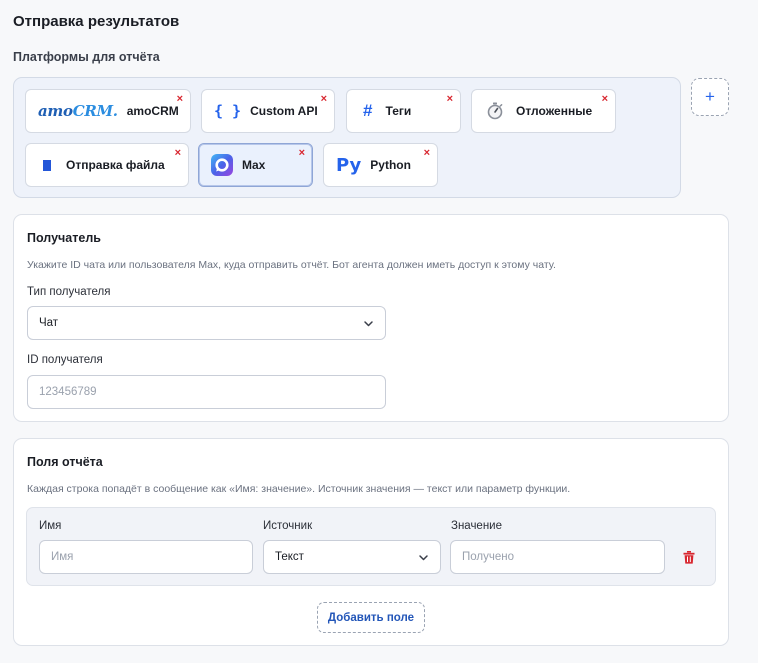 This screenshot has height=663, width=758. What do you see at coordinates (55, 111) in the screenshot?
I see `amocrm-logo-text-a: amo` at bounding box center [55, 111].